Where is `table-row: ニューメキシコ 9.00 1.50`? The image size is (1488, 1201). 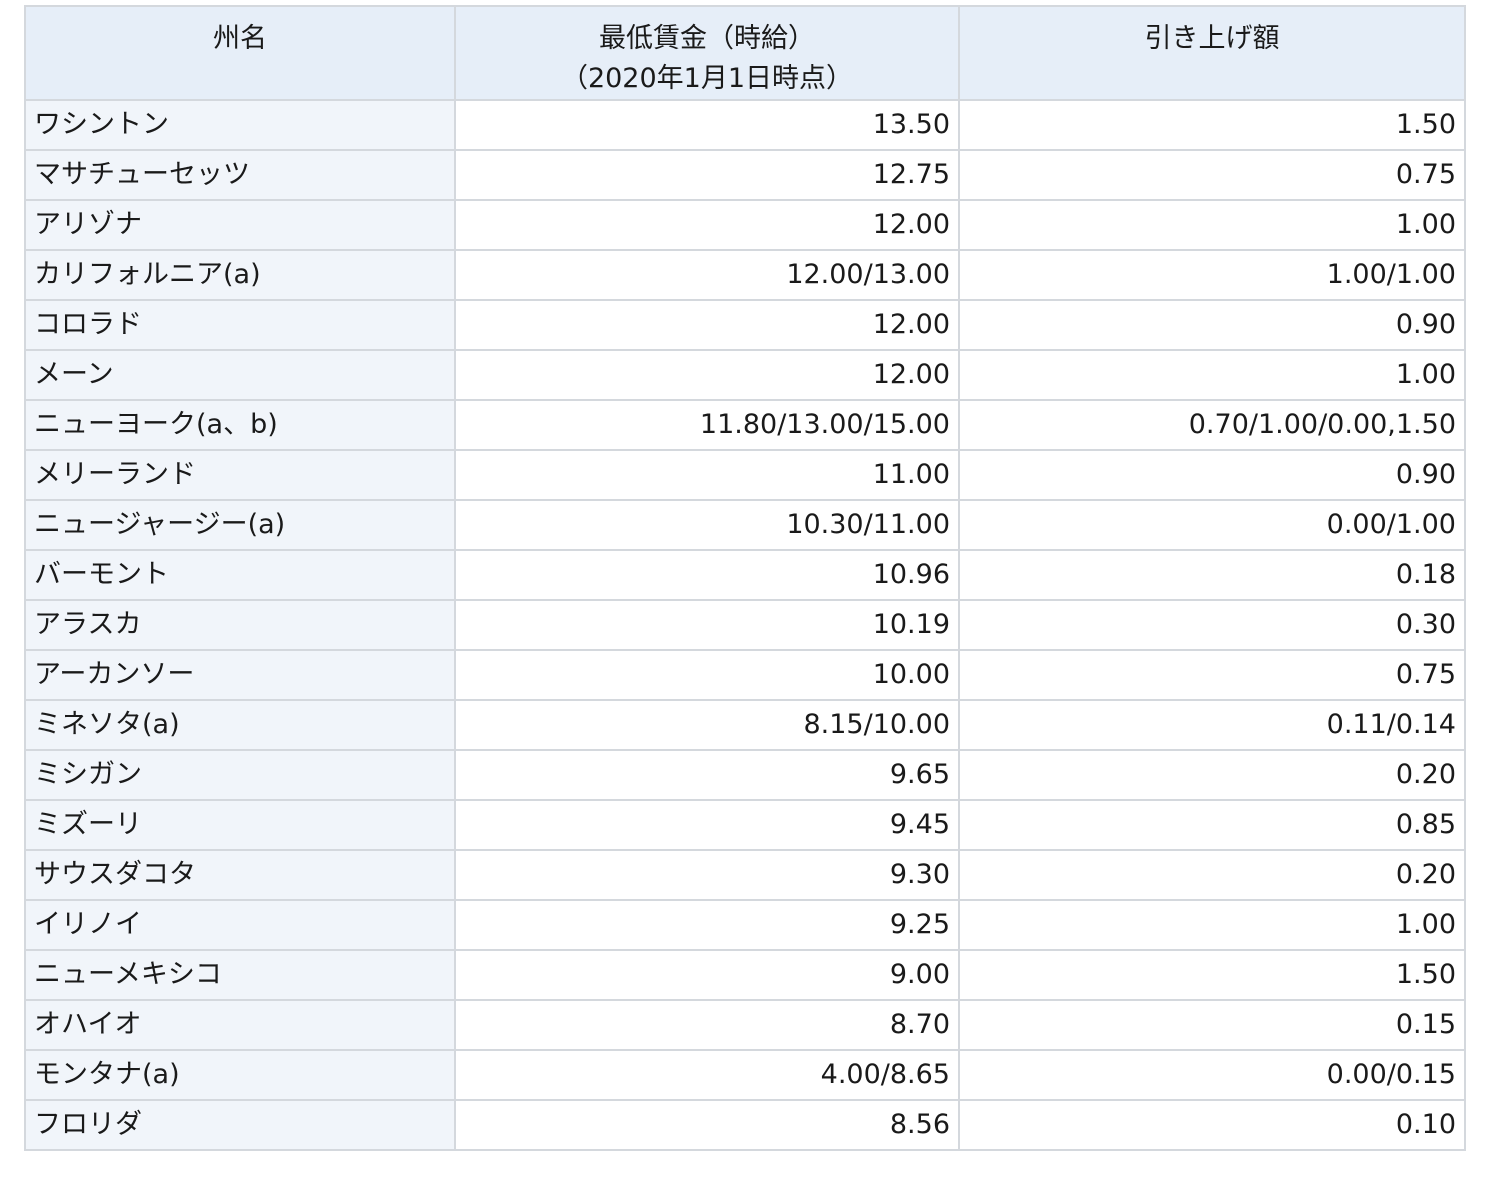
table-row: ニューメキシコ 9.00 1.50 is located at coordinates (745, 975).